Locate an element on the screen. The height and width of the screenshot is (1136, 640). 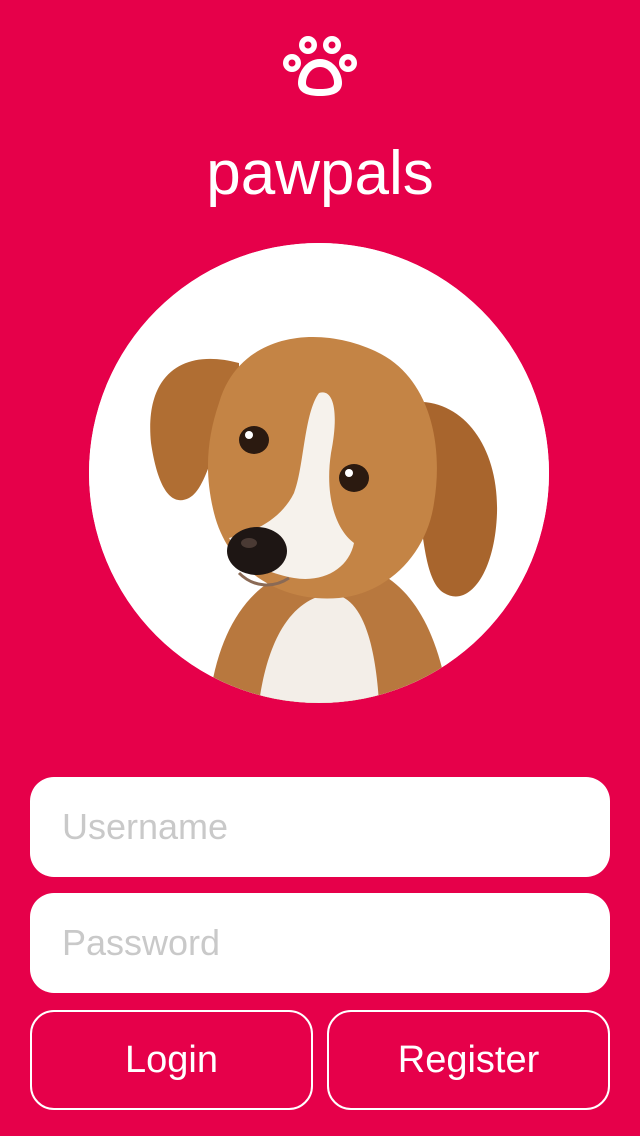
password-field is located at coordinates (320, 943).